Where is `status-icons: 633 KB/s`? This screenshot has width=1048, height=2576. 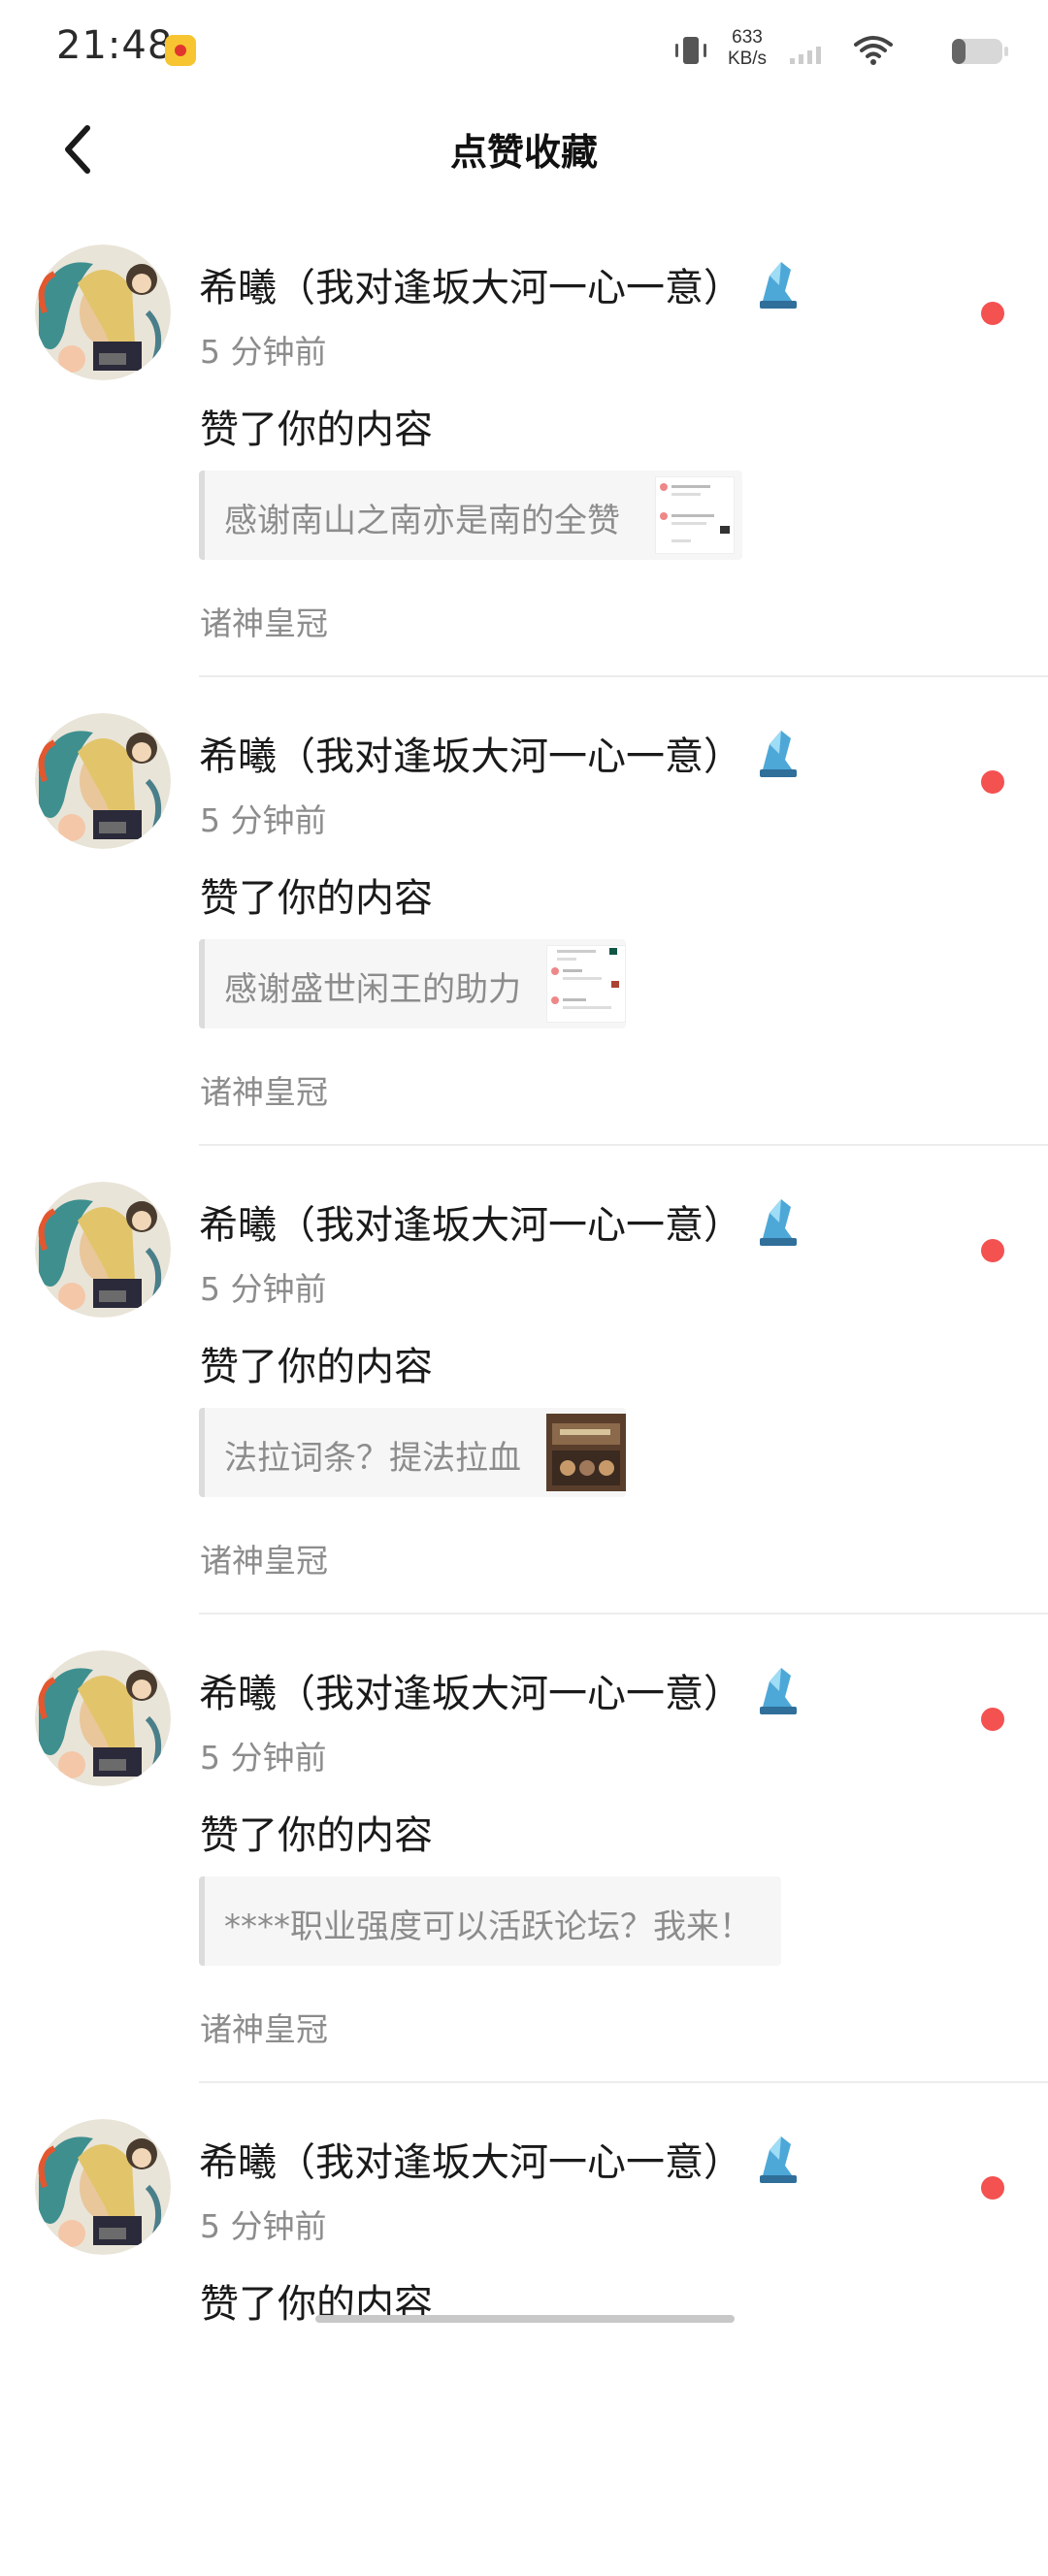 status-icons: 633 KB/s is located at coordinates (805, 49).